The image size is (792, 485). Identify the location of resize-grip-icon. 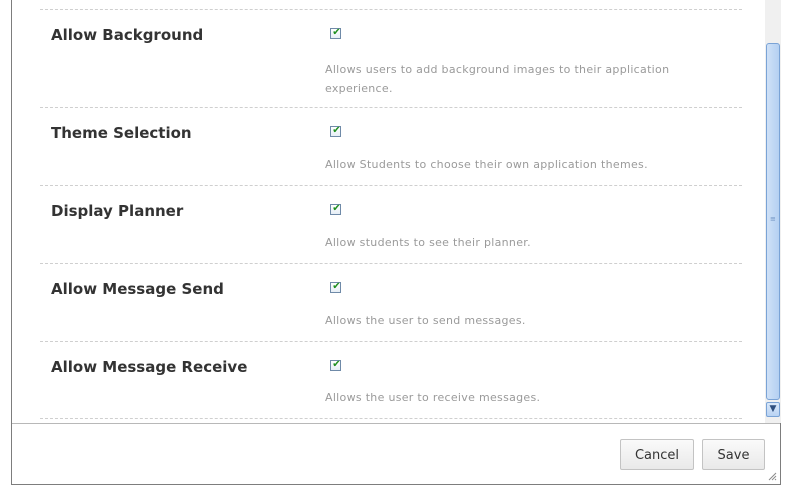
(772, 476).